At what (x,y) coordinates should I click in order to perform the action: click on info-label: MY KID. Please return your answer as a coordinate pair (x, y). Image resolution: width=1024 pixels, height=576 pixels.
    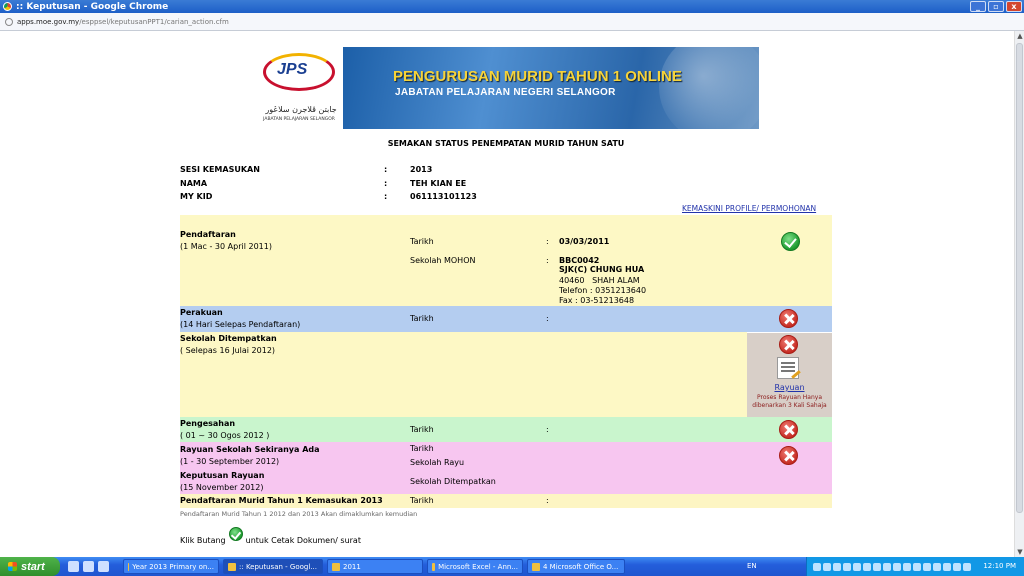
    Looking at the image, I should click on (196, 196).